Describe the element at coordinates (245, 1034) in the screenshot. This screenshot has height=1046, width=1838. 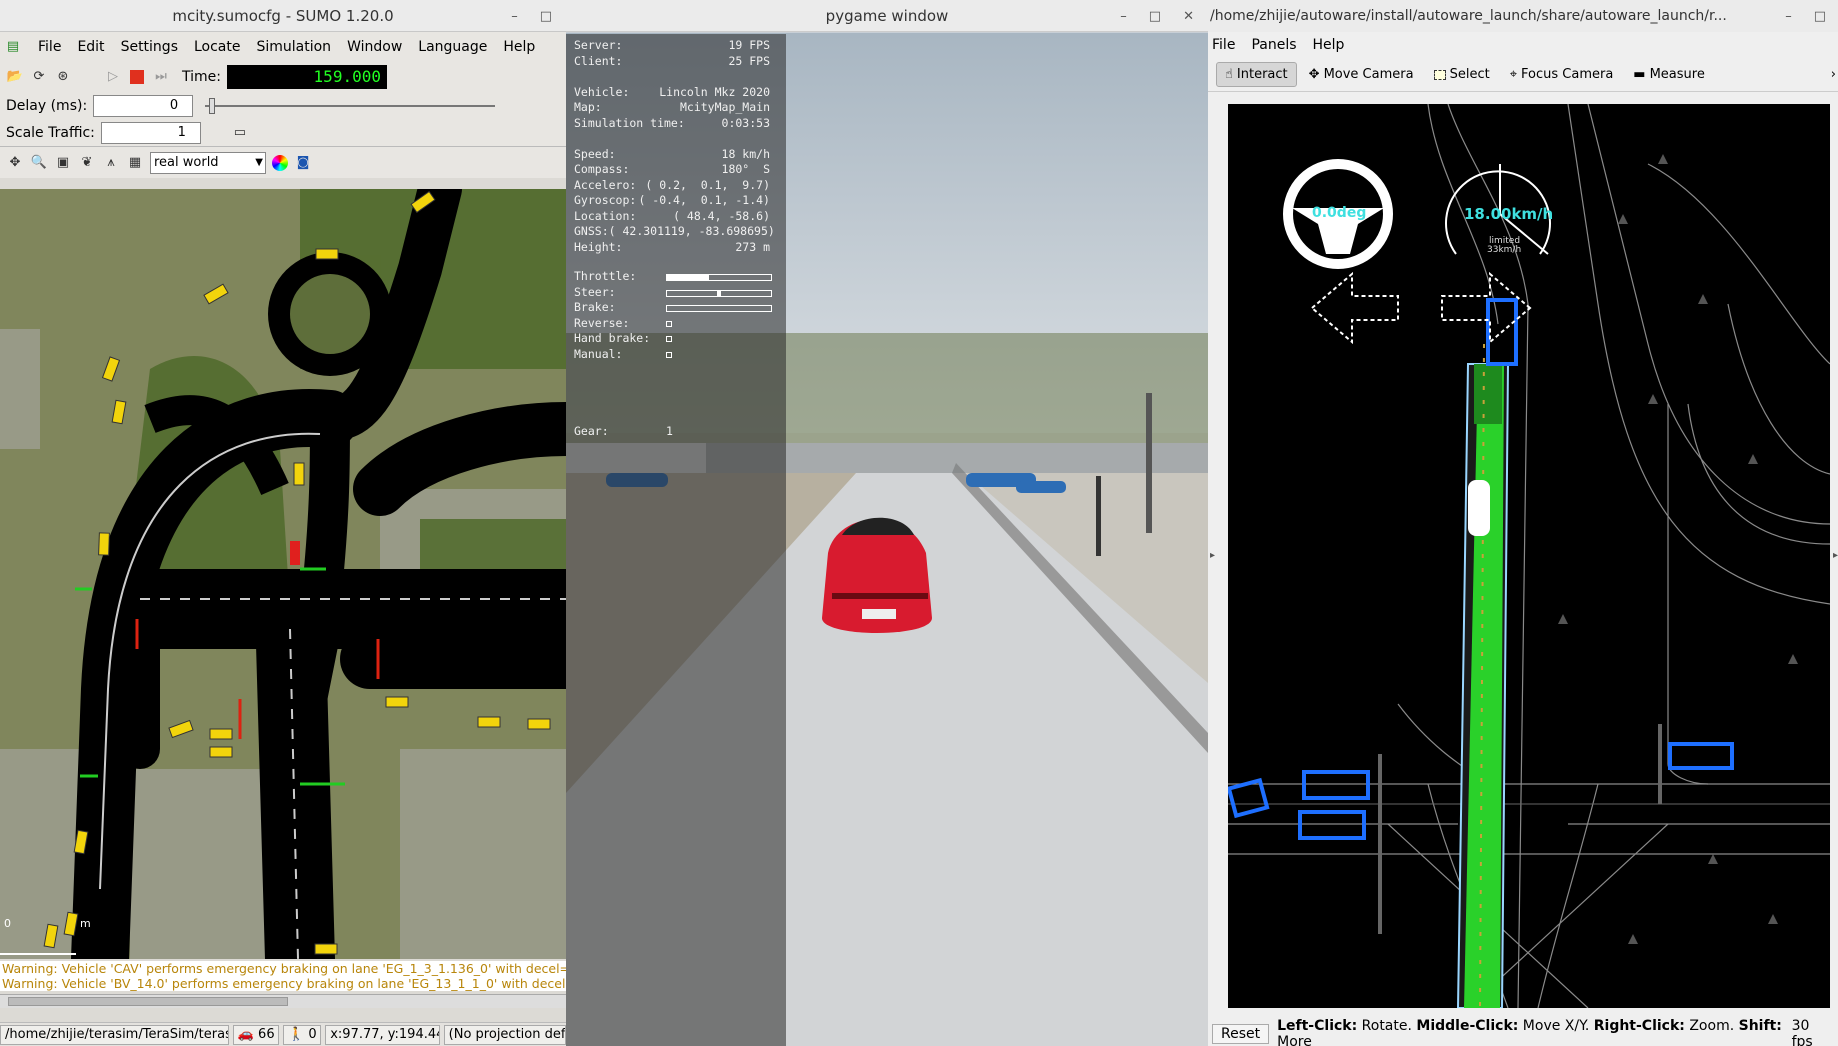
I see `car-icon: 🚗` at that location.